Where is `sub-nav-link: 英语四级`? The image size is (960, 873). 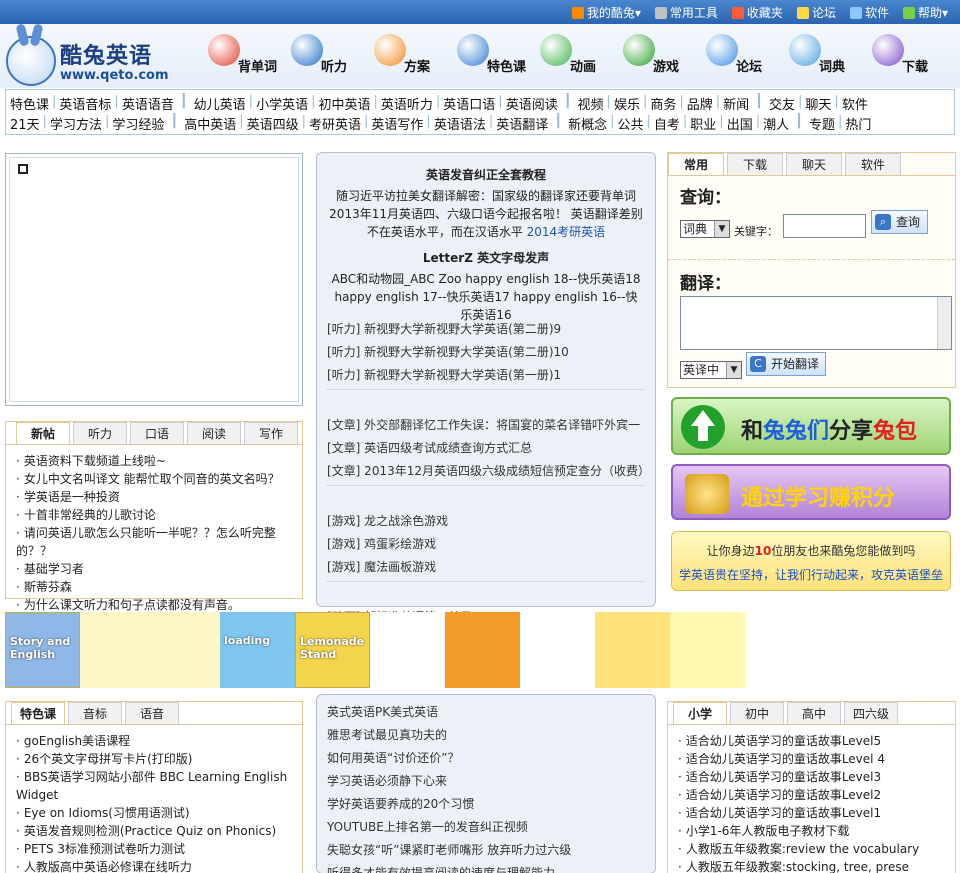 sub-nav-link: 英语四级 is located at coordinates (273, 123).